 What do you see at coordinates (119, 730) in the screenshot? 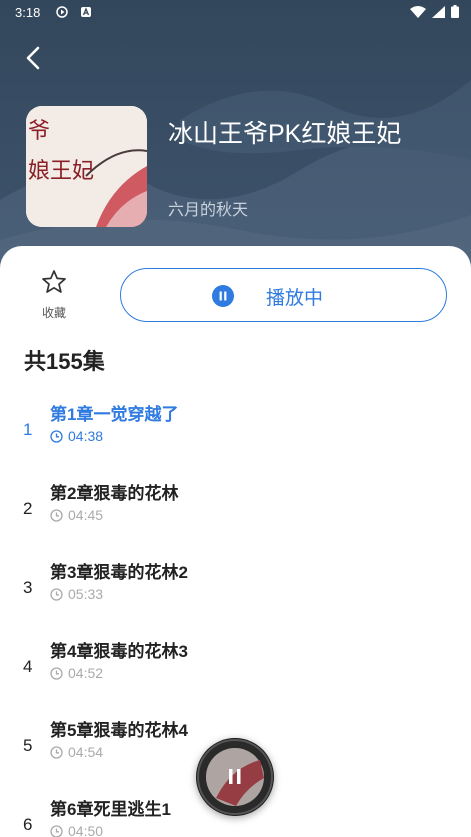
I see `episode-title: 第5章狠毒的花林4` at bounding box center [119, 730].